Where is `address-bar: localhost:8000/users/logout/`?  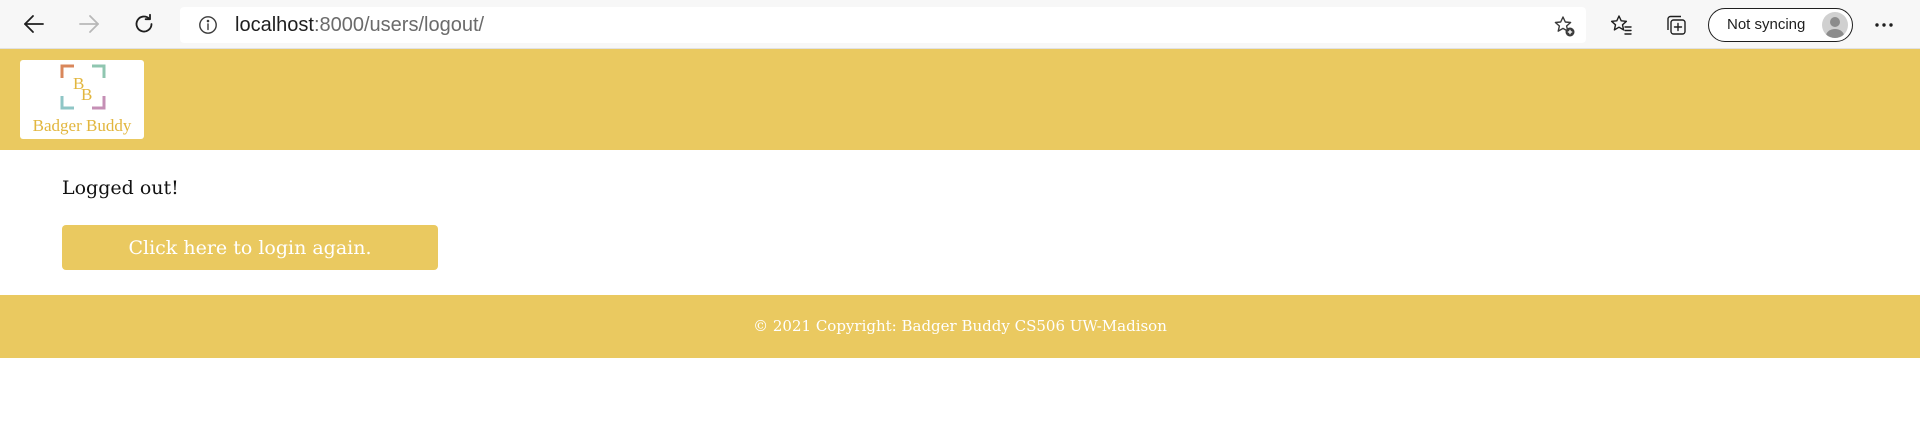
address-bar: localhost:8000/users/logout/ is located at coordinates (883, 25).